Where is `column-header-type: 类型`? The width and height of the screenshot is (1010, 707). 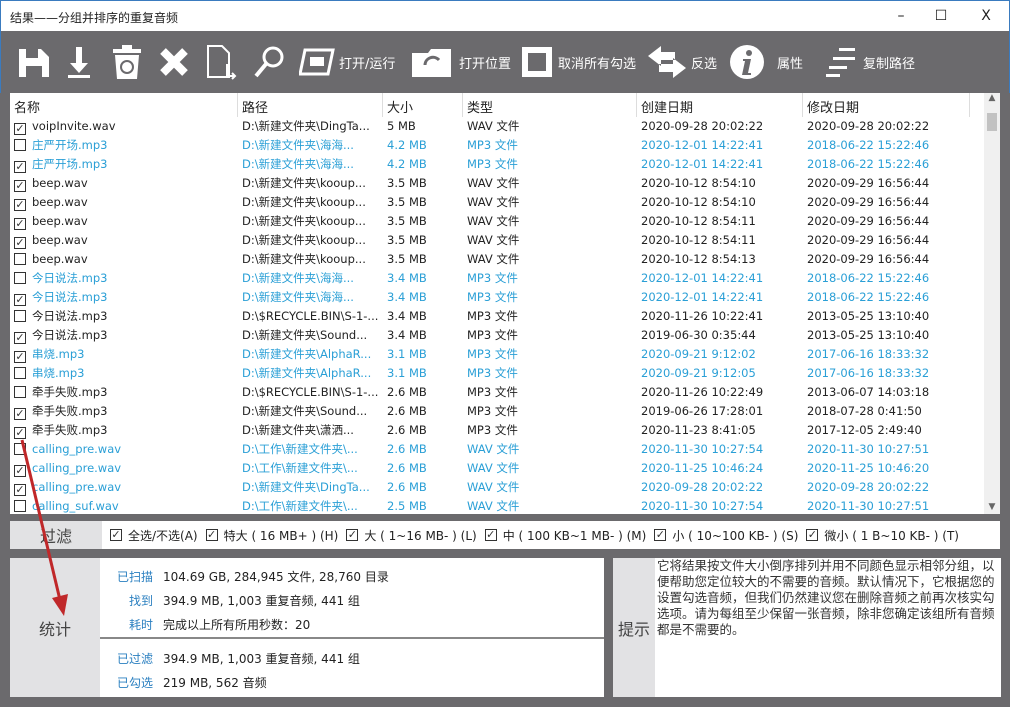 column-header-type: 类型 is located at coordinates (550, 105).